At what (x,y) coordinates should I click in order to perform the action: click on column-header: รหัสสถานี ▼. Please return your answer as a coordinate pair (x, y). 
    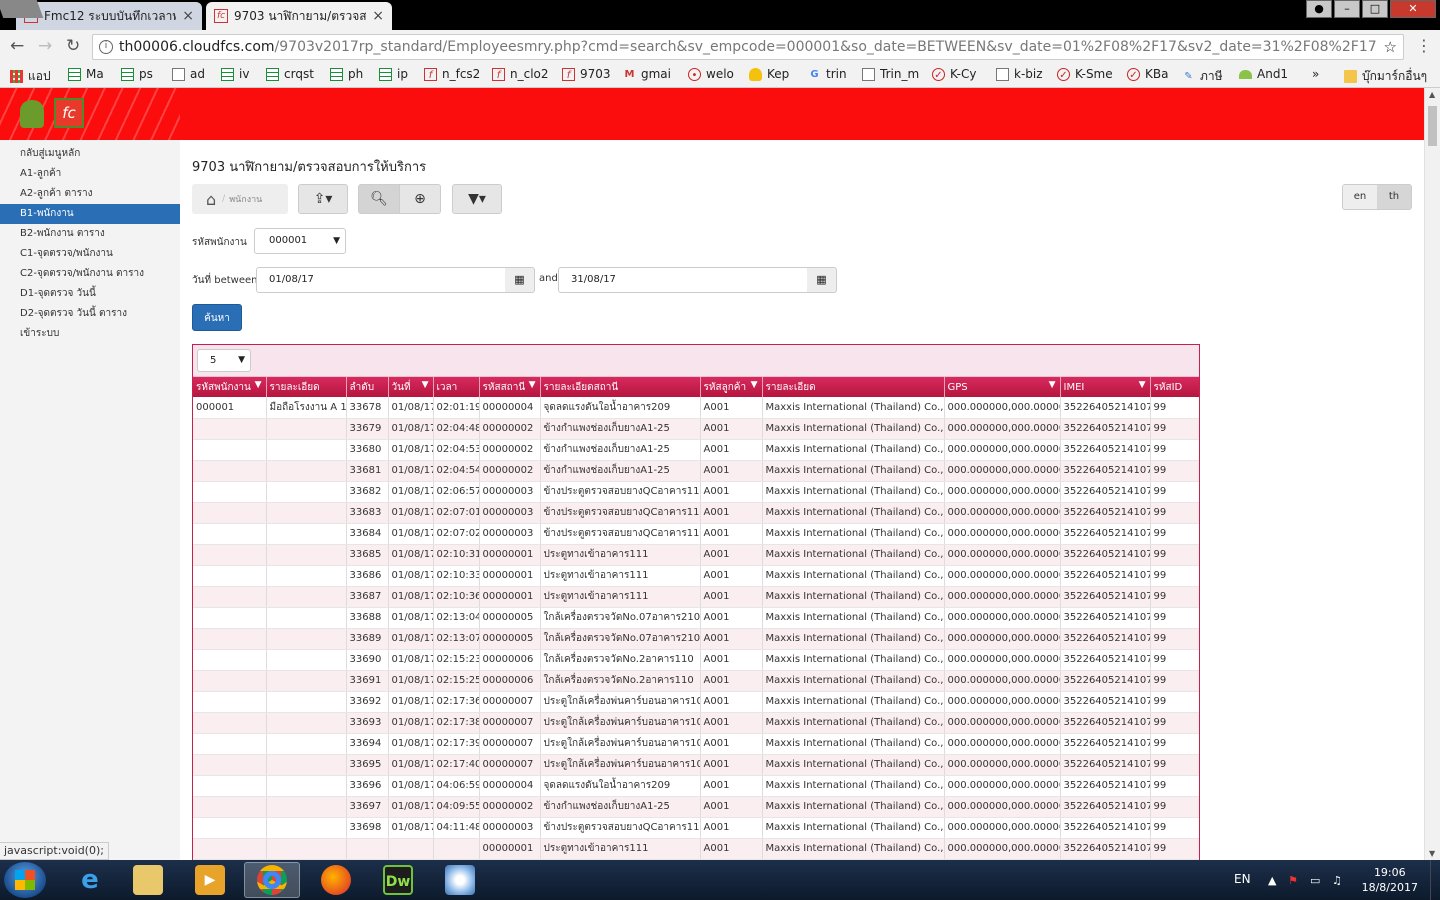
    Looking at the image, I should click on (510, 387).